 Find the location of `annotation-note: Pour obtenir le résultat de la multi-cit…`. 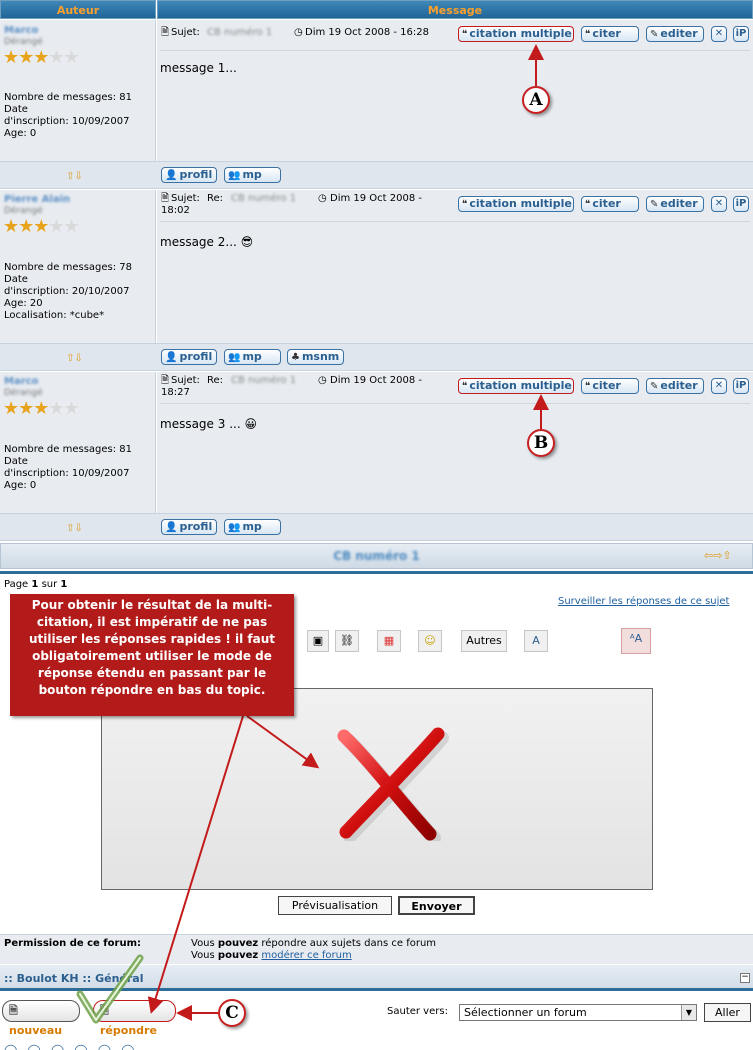

annotation-note: Pour obtenir le résultat de la multi-cit… is located at coordinates (152, 655).